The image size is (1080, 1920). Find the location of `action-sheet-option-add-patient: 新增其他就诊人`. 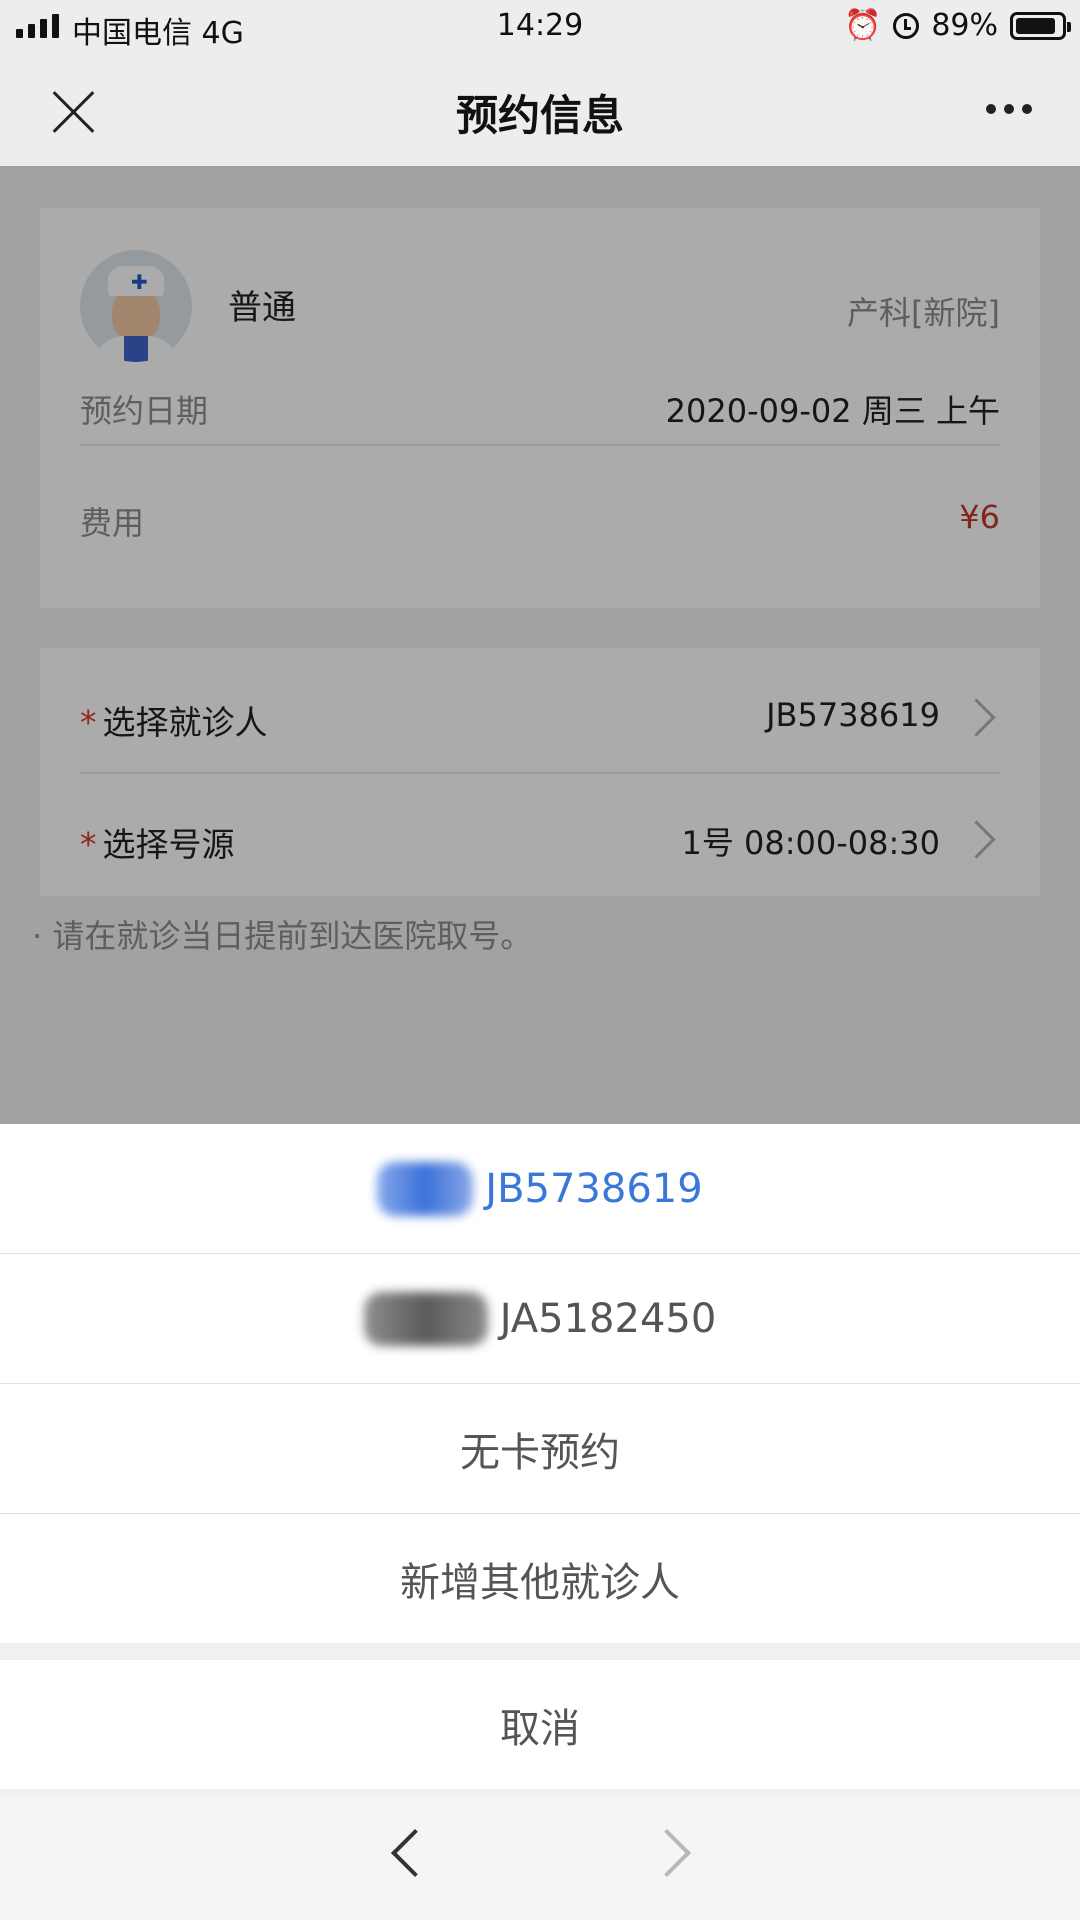

action-sheet-option-add-patient: 新增其他就诊人 is located at coordinates (540, 1578).